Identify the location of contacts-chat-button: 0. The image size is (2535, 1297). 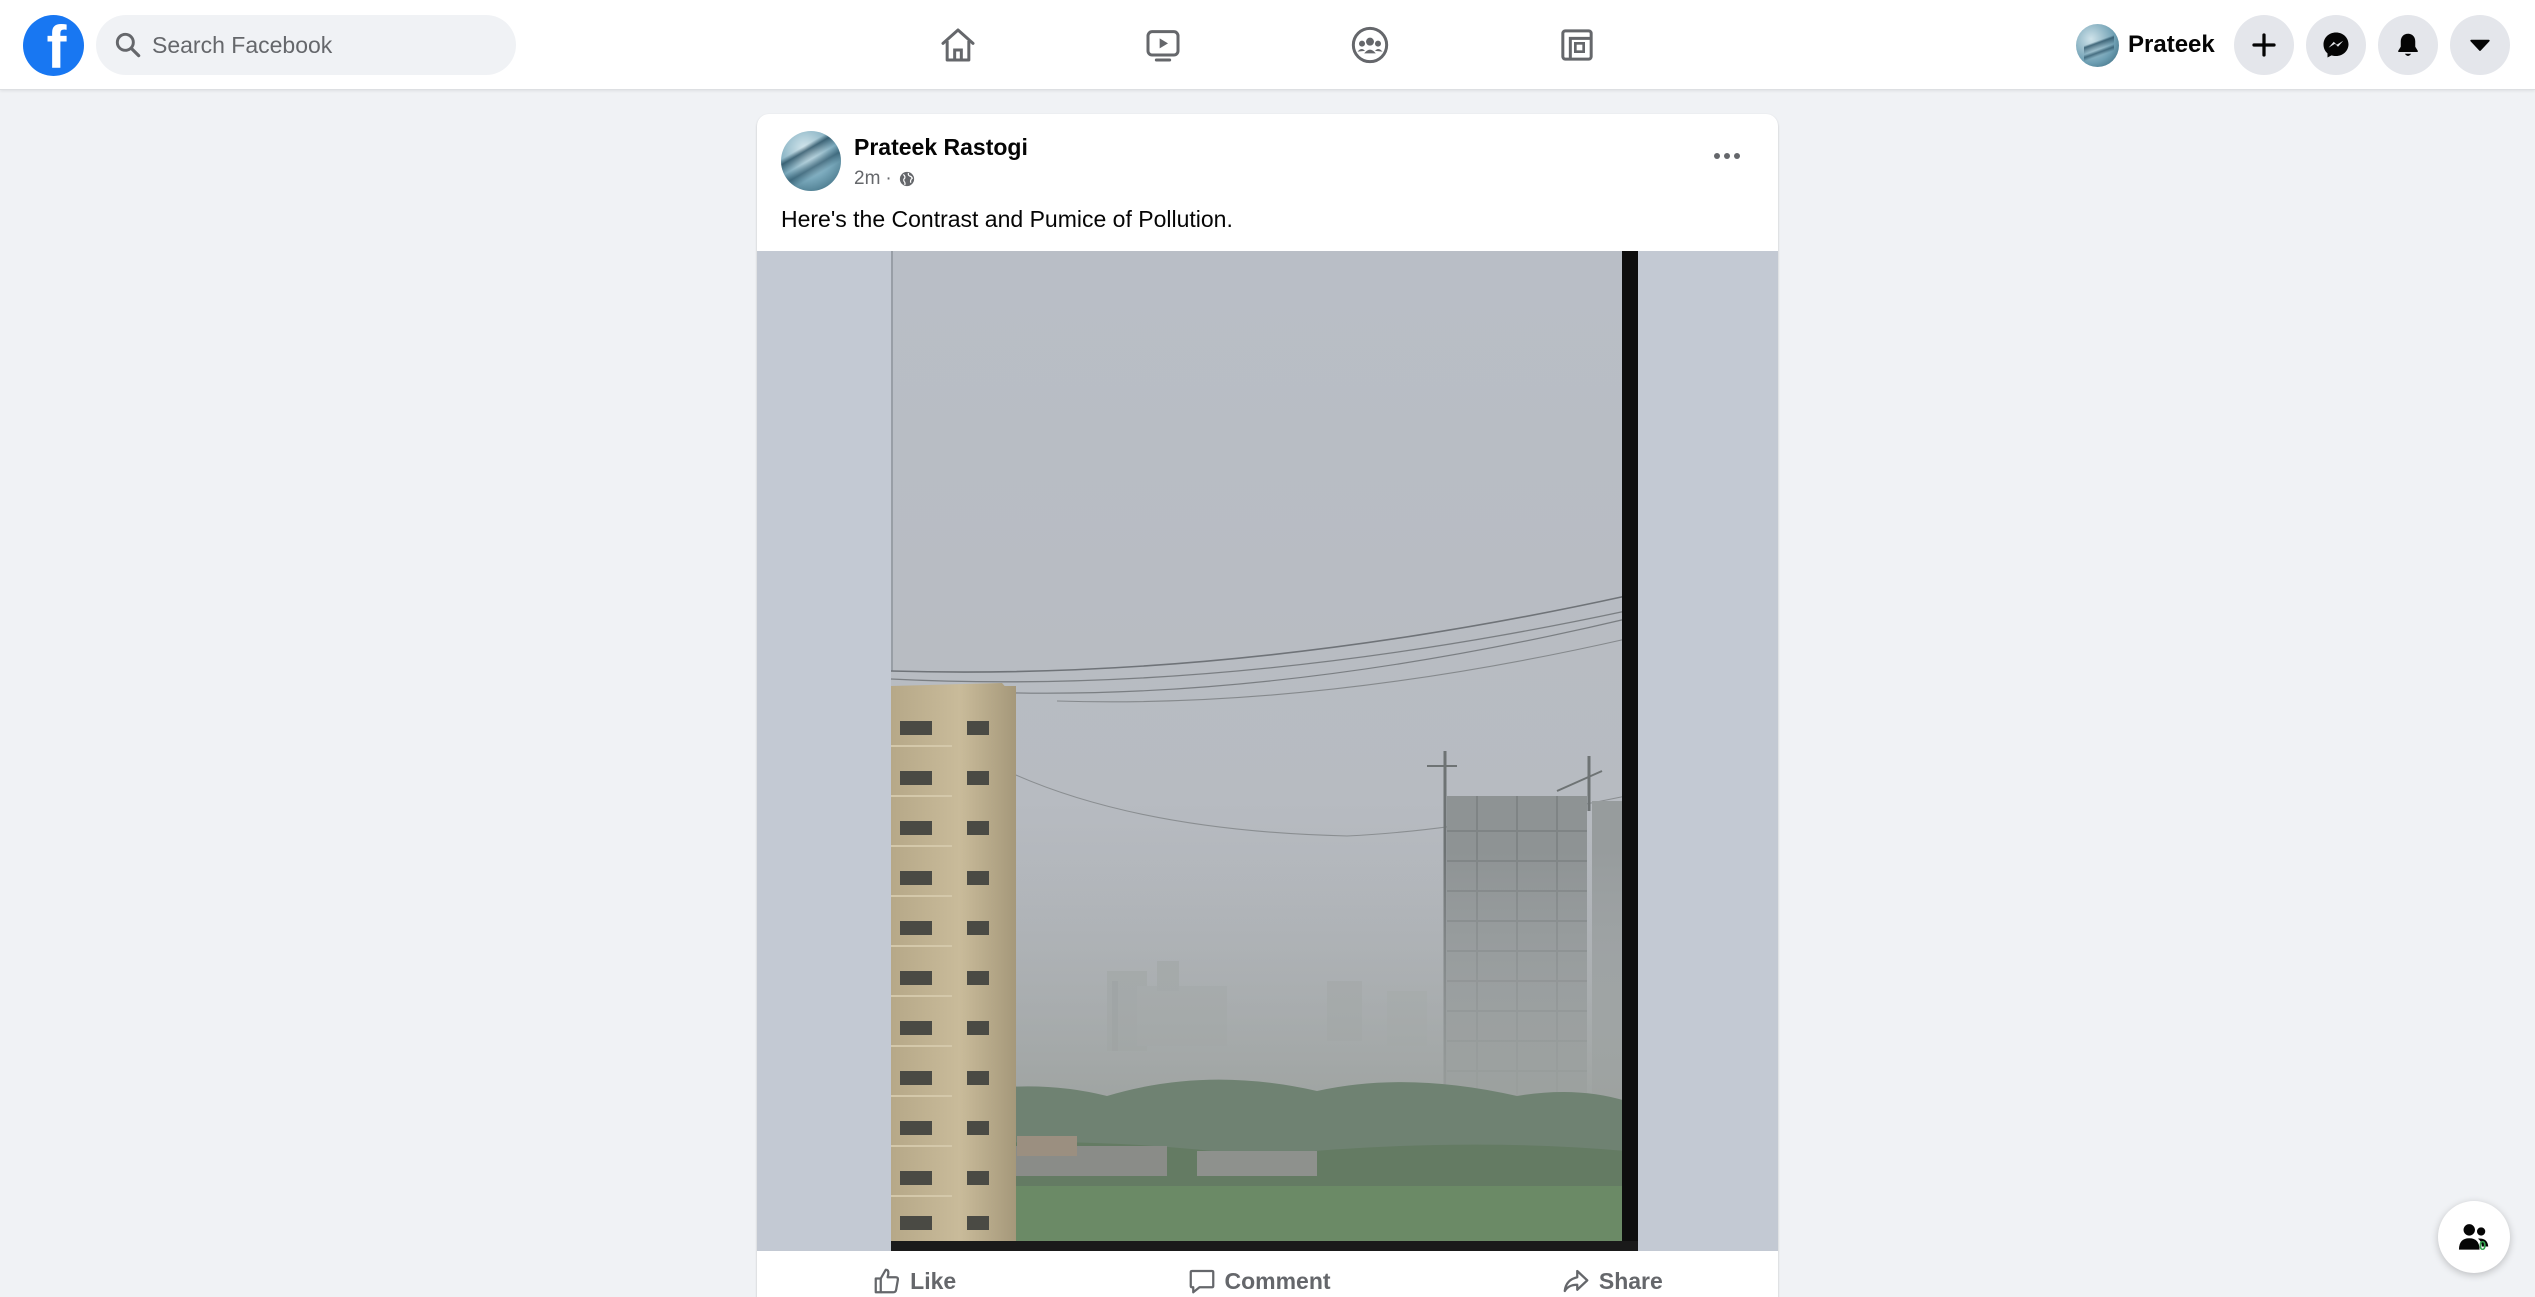
(2474, 1237).